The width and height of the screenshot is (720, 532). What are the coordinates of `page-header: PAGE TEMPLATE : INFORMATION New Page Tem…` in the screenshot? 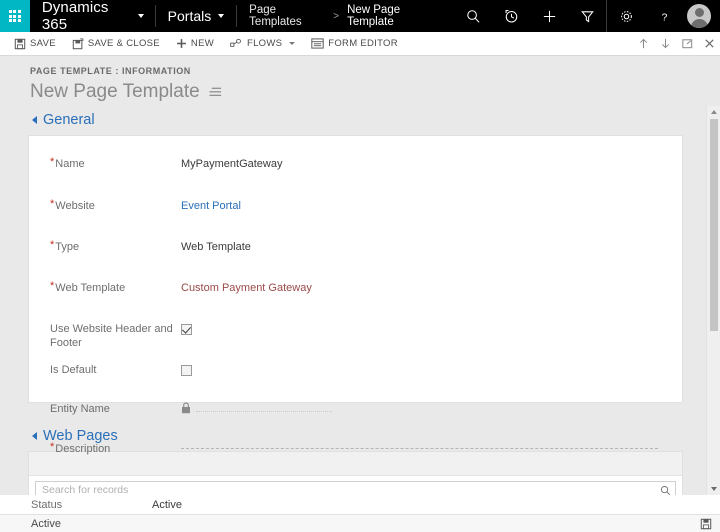 It's located at (360, 81).